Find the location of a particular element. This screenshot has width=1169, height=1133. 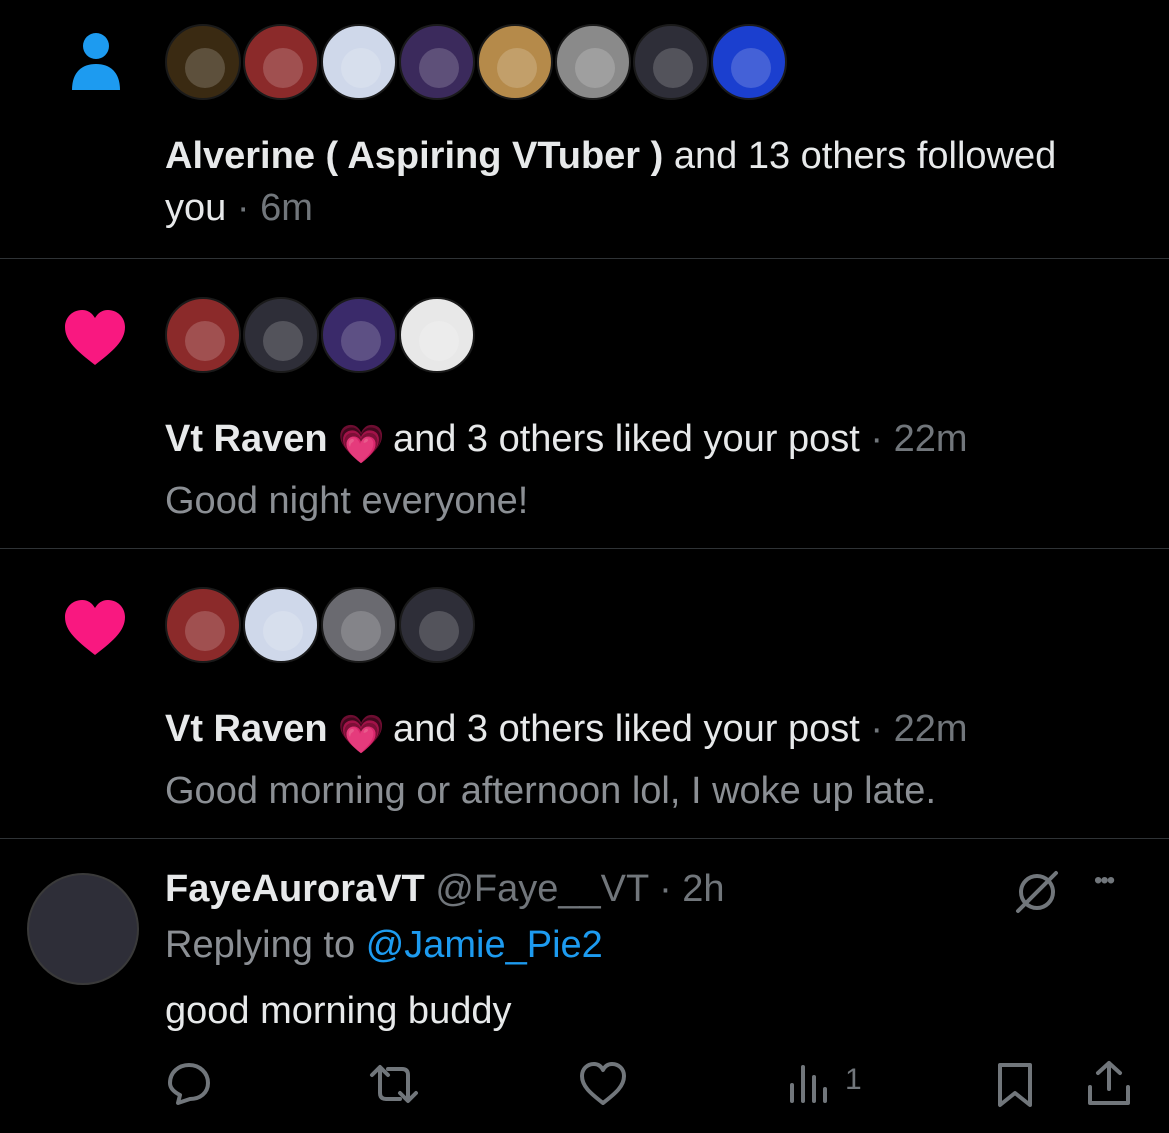

views-icon is located at coordinates (809, 1083).